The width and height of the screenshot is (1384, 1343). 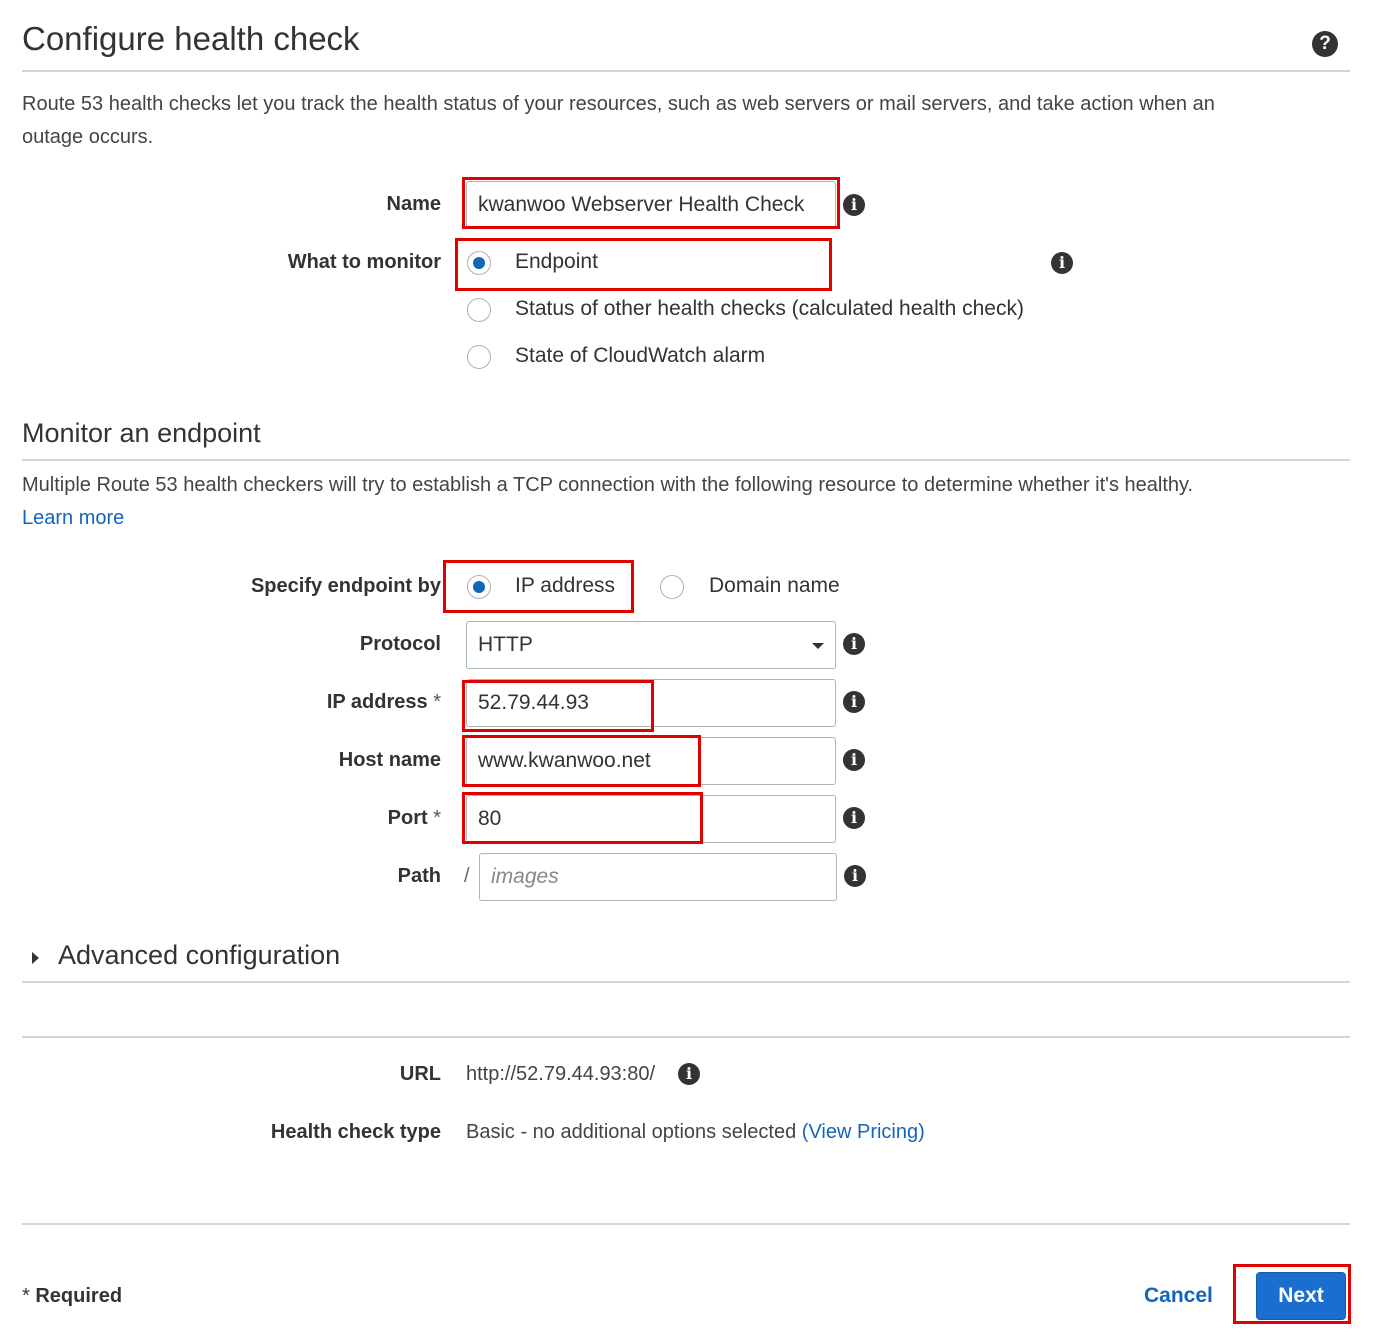 I want to click on next-button: Next, so click(x=1301, y=1296).